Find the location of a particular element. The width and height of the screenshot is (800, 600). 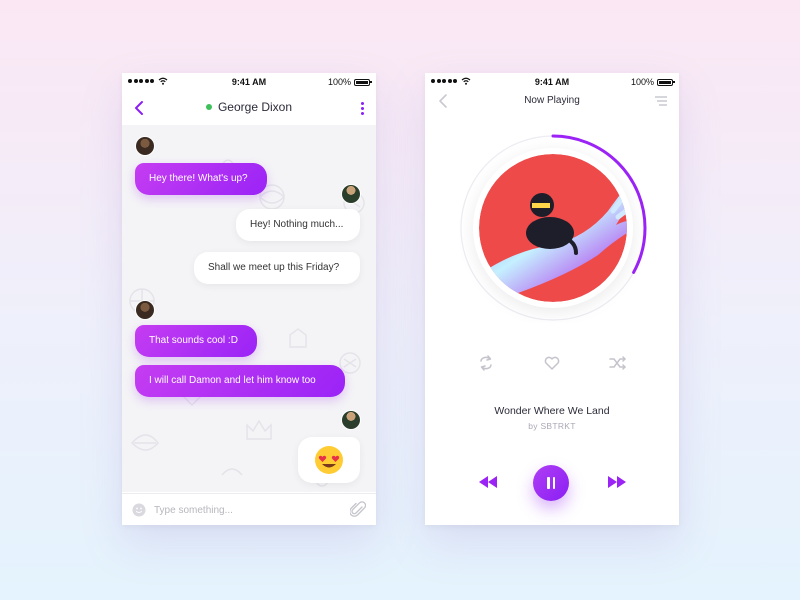

artist-name: by SBTRKT is located at coordinates (552, 426).